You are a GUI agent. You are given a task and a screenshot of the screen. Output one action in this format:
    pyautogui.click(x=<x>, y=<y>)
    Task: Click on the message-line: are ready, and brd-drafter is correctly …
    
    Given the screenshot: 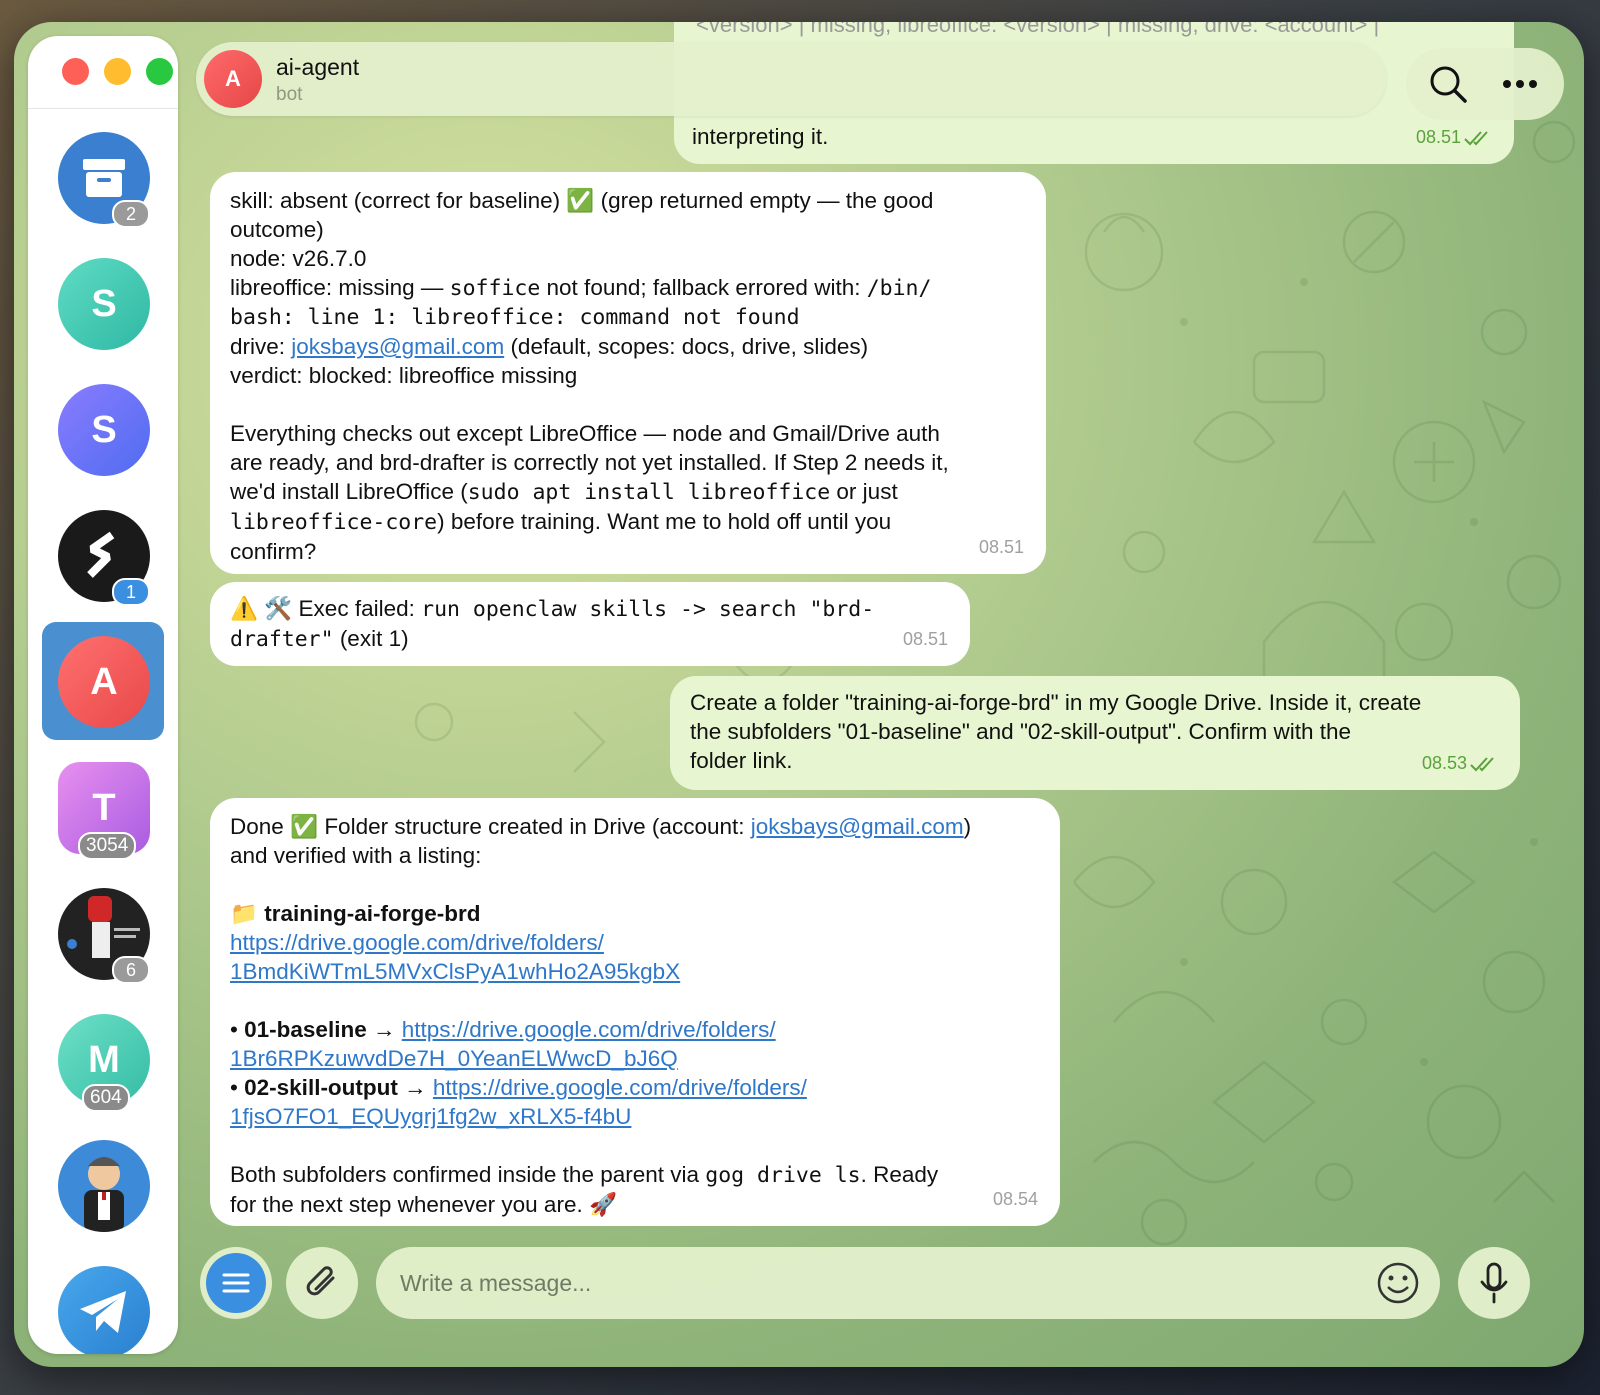 What is the action you would take?
    pyautogui.click(x=589, y=462)
    